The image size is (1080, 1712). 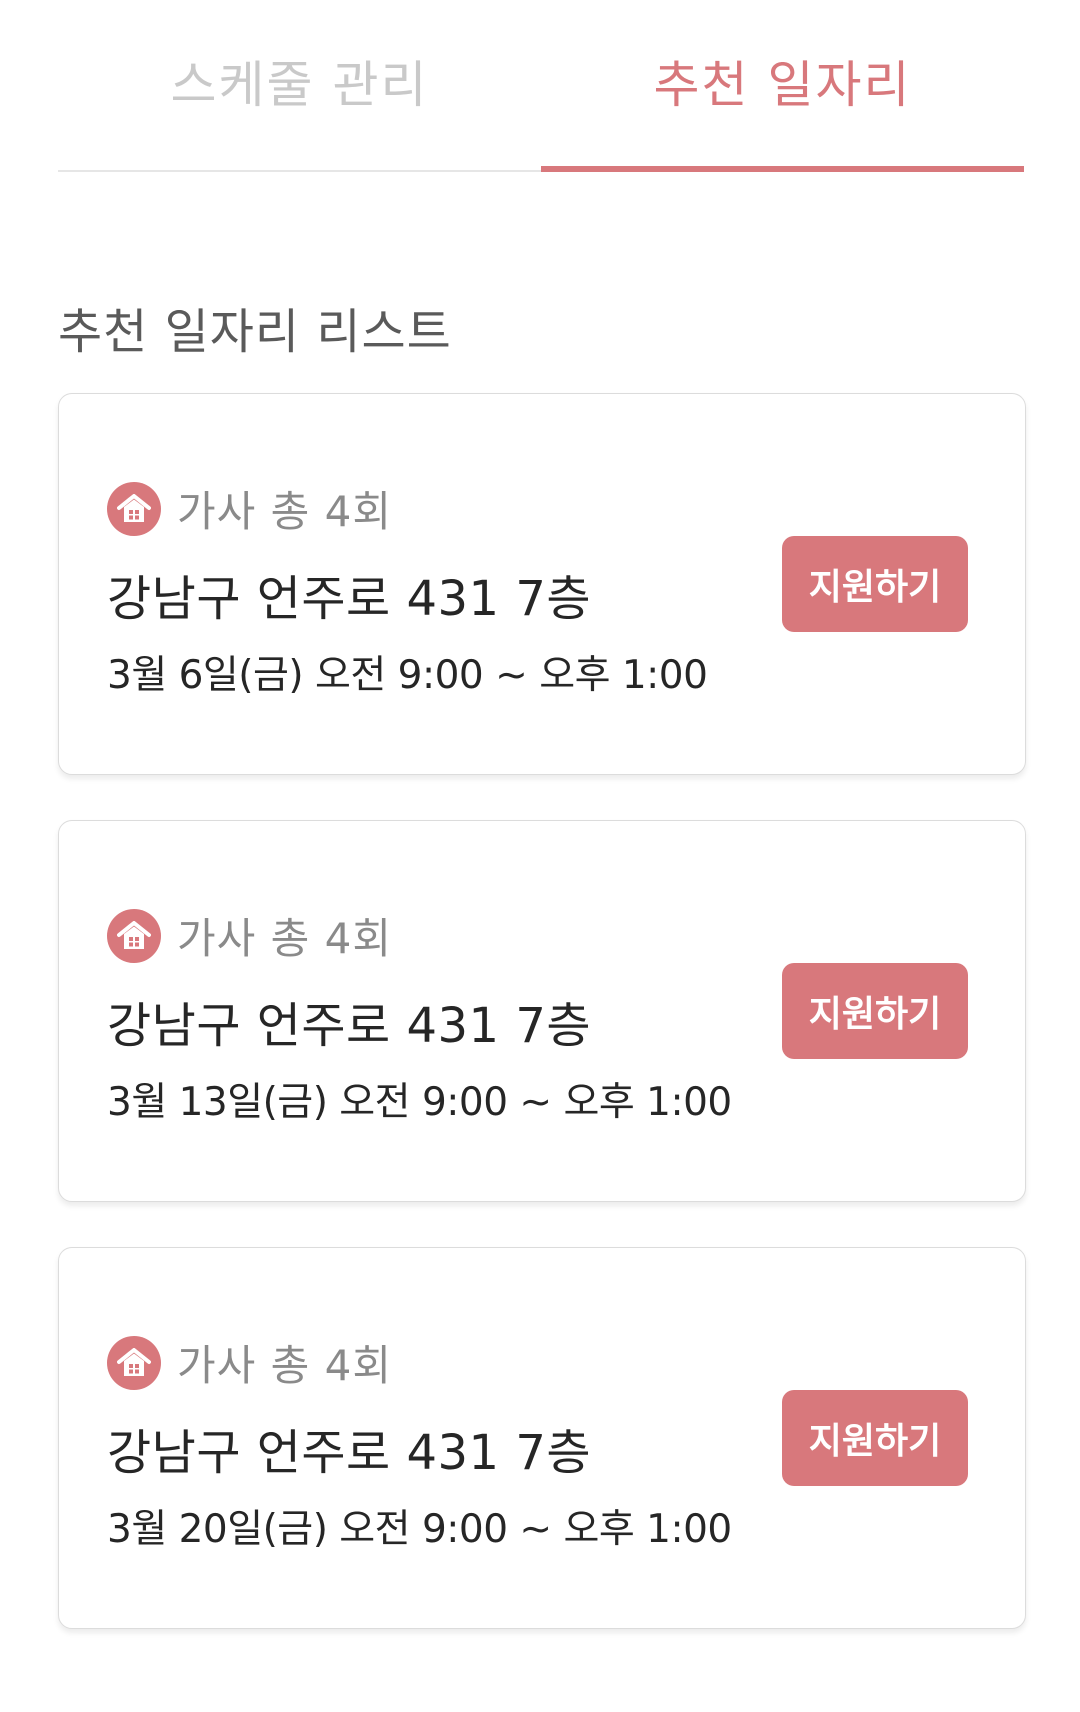 I want to click on tab-schedule-management: 스케줄 관리, so click(x=299, y=85).